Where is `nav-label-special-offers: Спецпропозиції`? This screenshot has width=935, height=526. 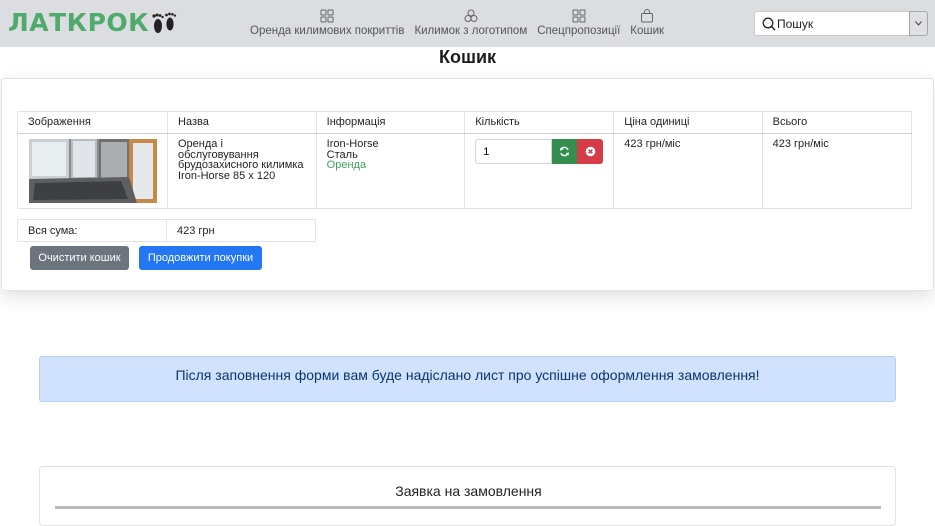
nav-label-special-offers: Спецпропозиції is located at coordinates (579, 31).